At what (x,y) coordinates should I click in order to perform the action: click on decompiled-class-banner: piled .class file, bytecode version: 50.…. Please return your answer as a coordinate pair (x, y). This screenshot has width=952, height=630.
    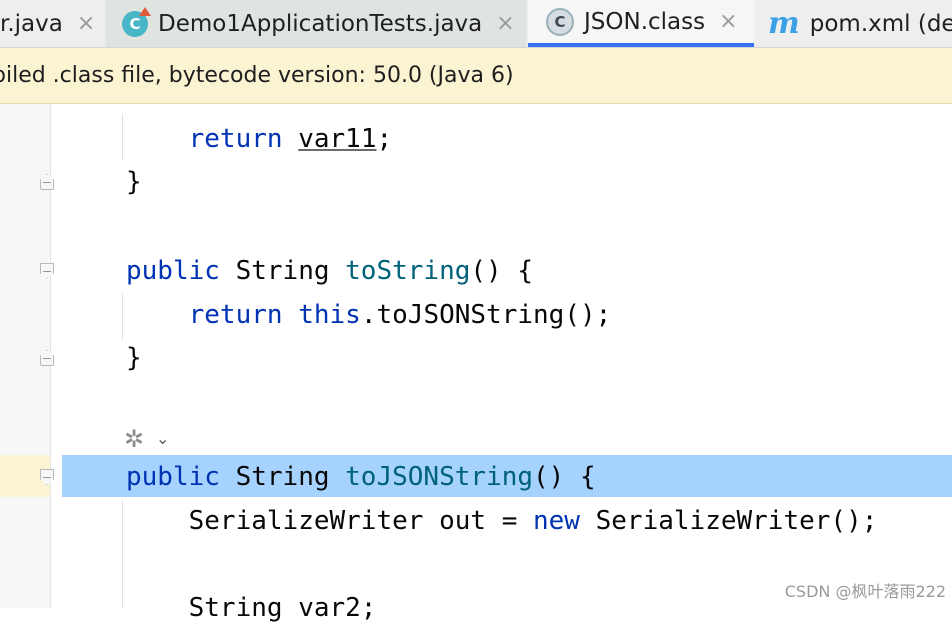
    Looking at the image, I should click on (476, 76).